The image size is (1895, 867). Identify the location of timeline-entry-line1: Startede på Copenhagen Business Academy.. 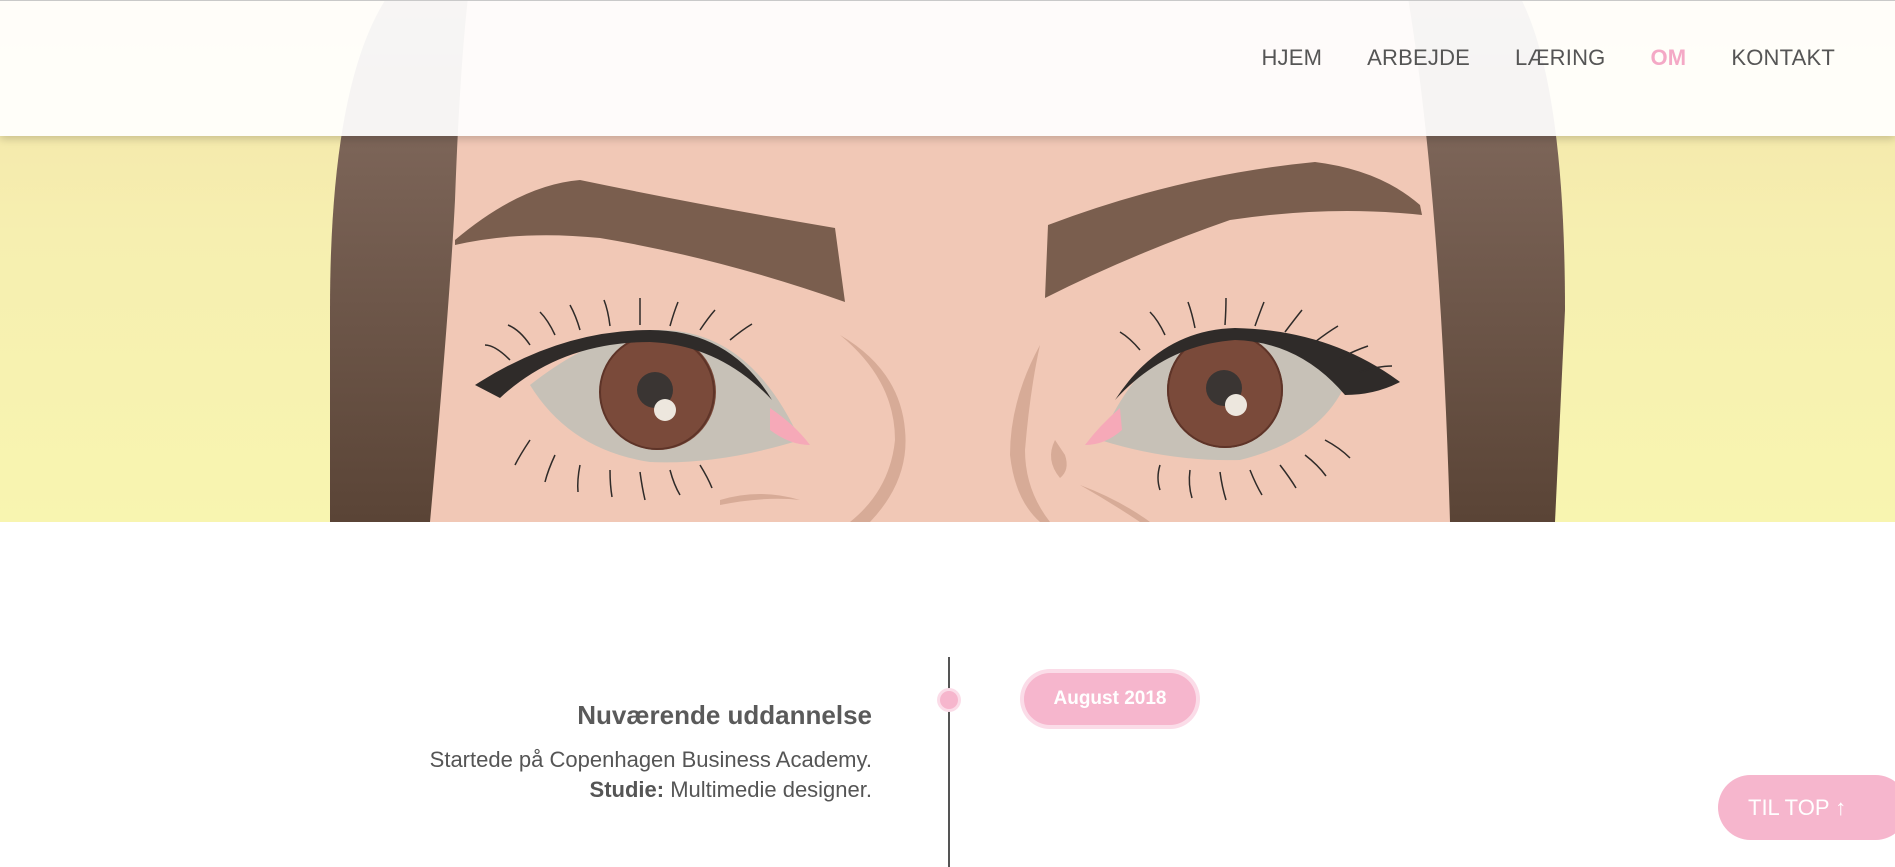
(650, 759).